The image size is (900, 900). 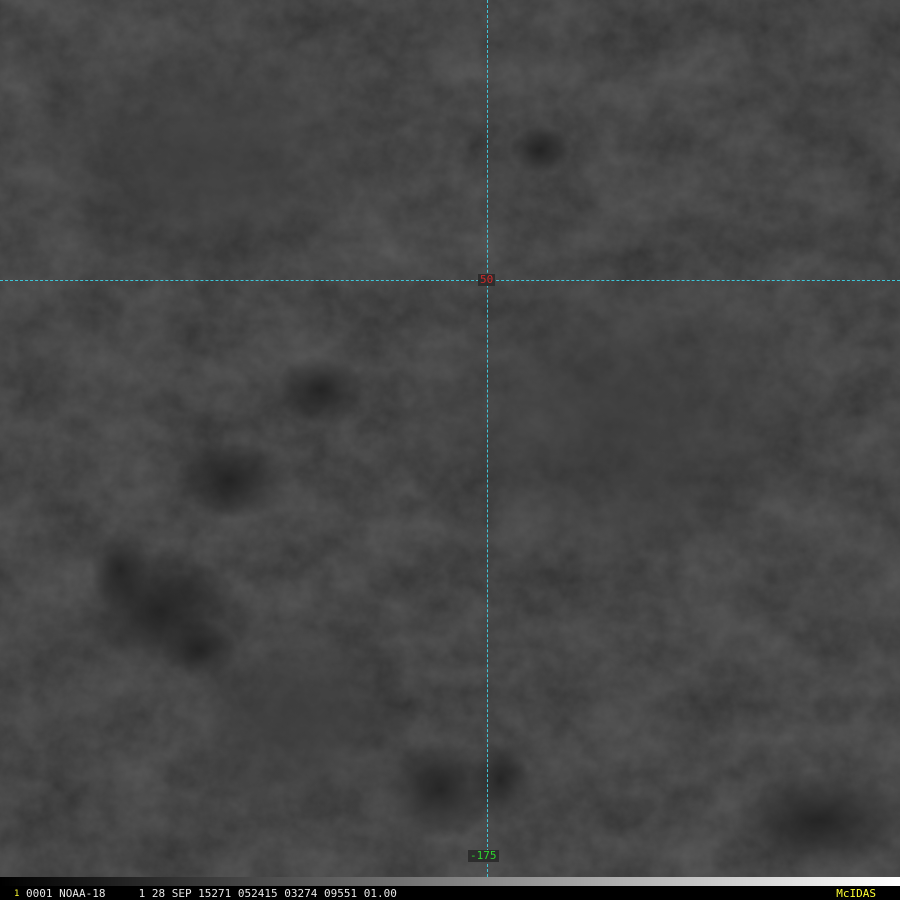 I want to click on mcidas-brand-label: McIDAS, so click(x=856, y=893).